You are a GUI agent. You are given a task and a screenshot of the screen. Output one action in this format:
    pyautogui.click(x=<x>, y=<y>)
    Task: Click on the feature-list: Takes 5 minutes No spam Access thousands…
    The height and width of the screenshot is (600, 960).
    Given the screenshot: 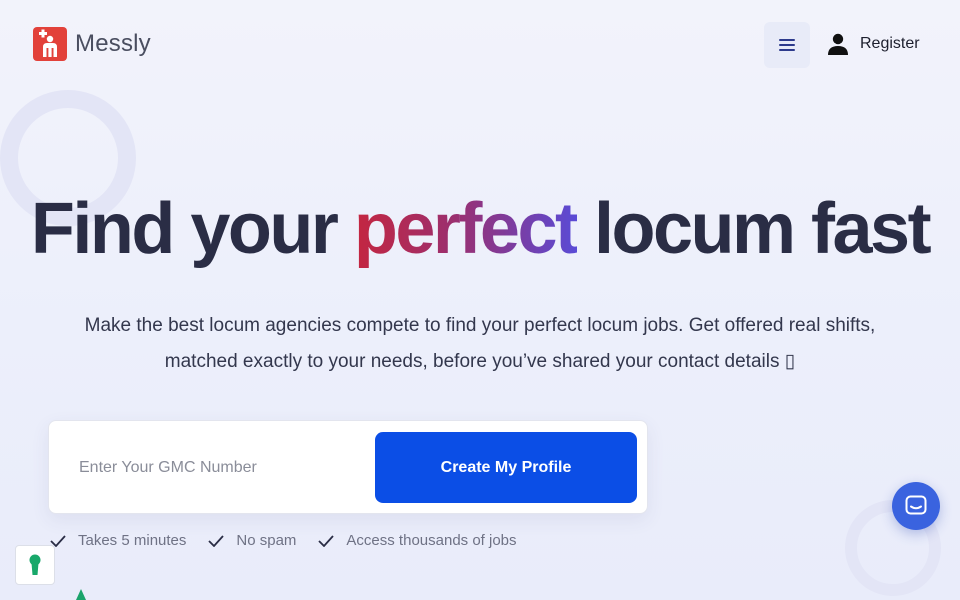 What is the action you would take?
    pyautogui.click(x=294, y=540)
    